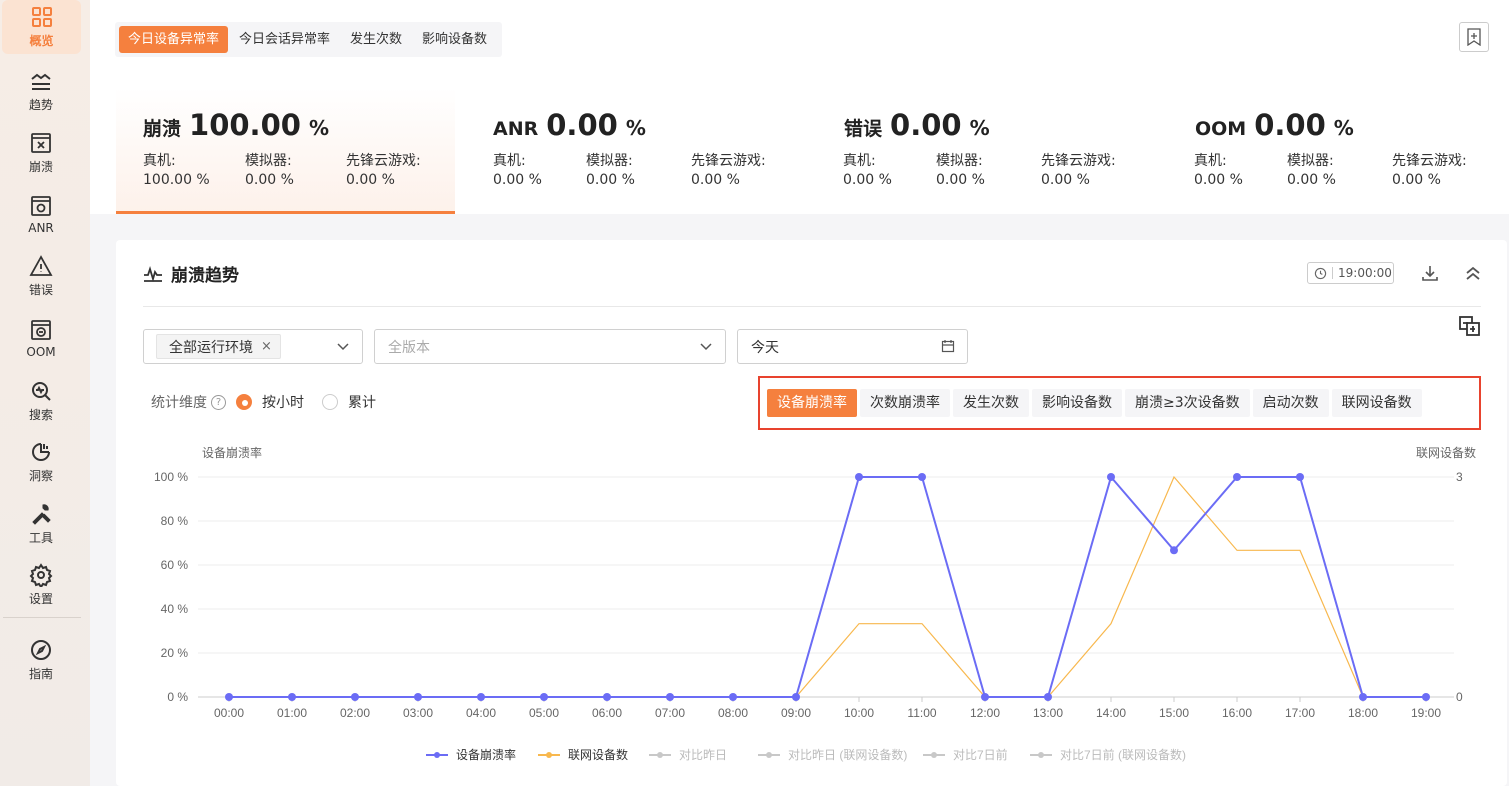  I want to click on x-tick-label: 17:00, so click(1300, 713).